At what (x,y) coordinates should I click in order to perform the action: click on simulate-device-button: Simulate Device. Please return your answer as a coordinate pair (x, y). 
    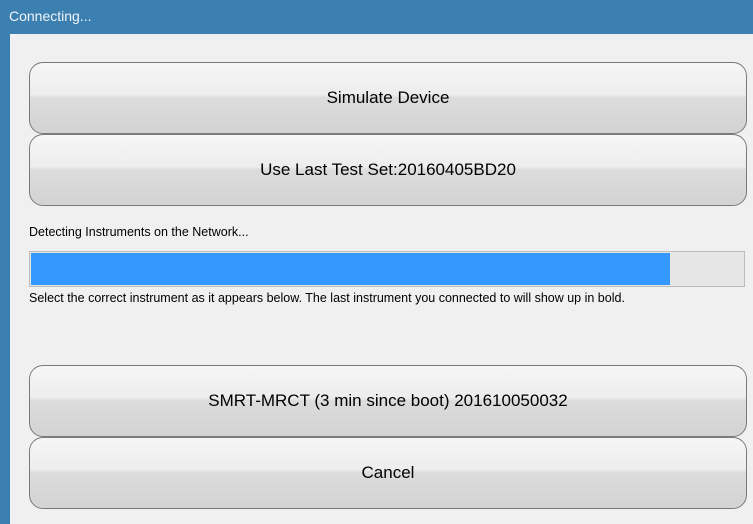
    Looking at the image, I should click on (388, 98).